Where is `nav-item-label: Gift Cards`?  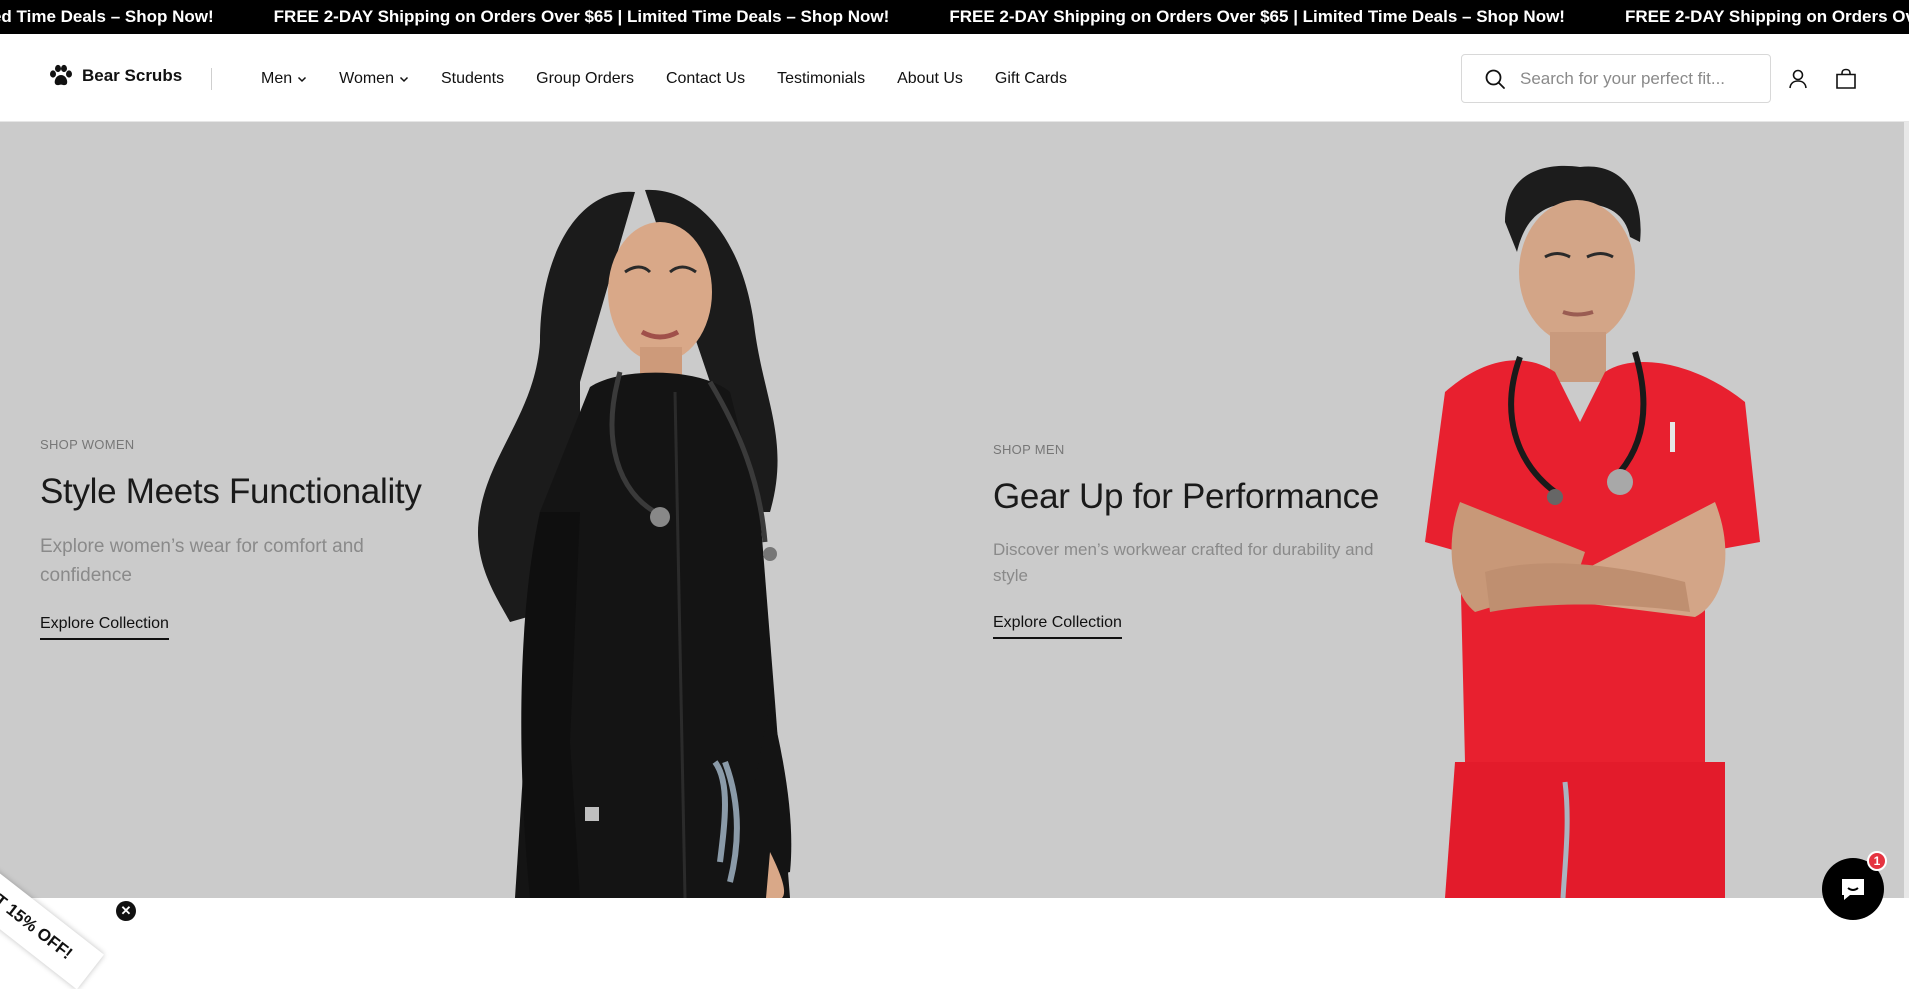
nav-item-label: Gift Cards is located at coordinates (1030, 78).